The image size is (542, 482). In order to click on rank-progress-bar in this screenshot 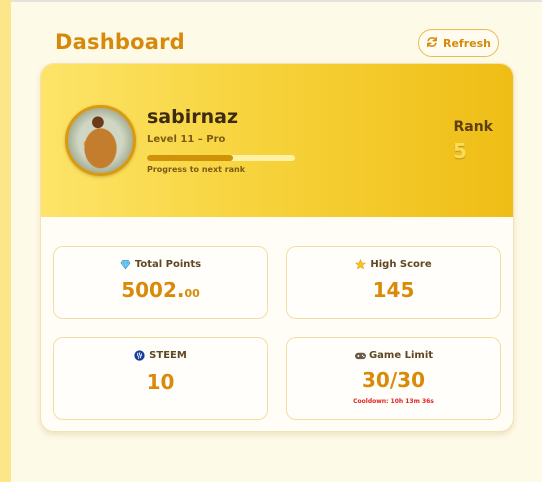, I will do `click(221, 158)`.